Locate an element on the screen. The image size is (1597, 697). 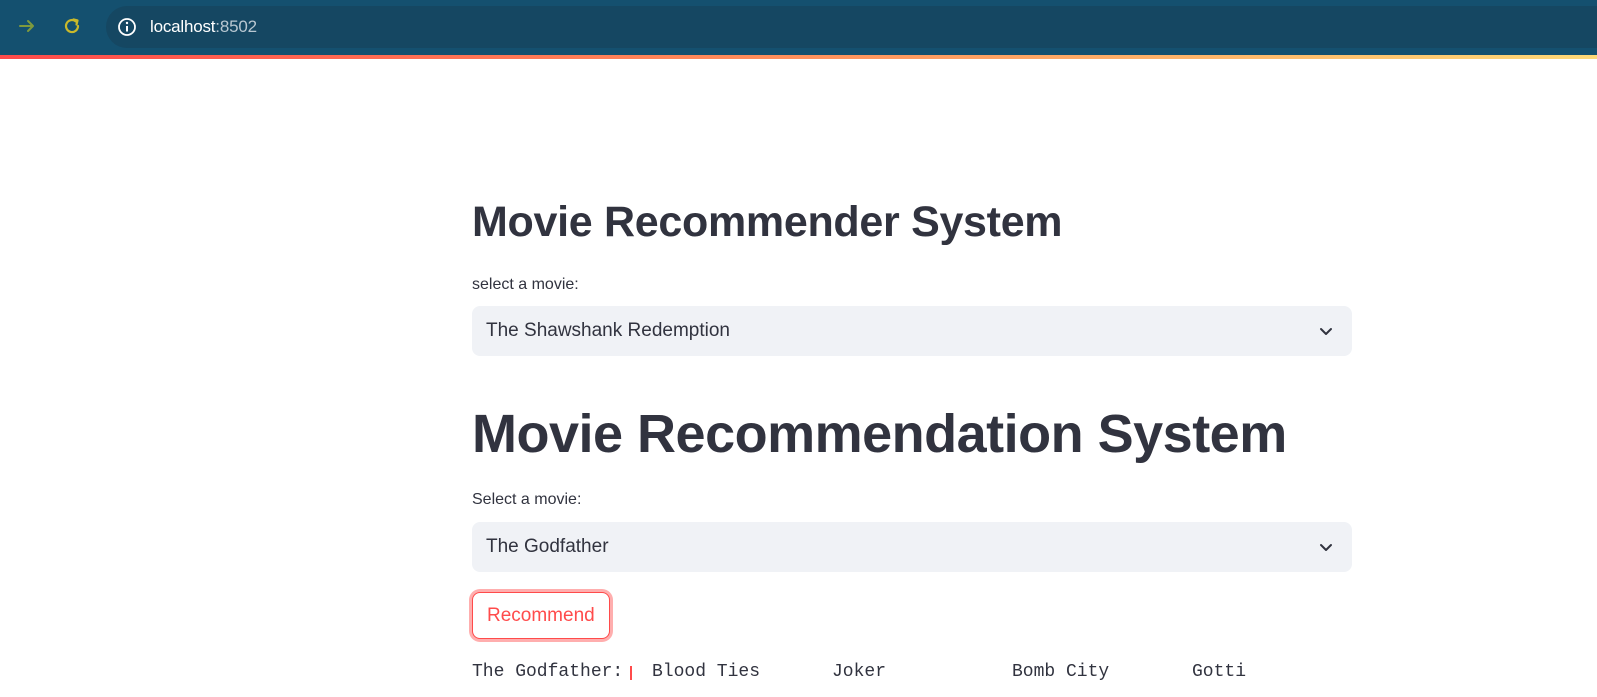
reload-button is located at coordinates (72, 28).